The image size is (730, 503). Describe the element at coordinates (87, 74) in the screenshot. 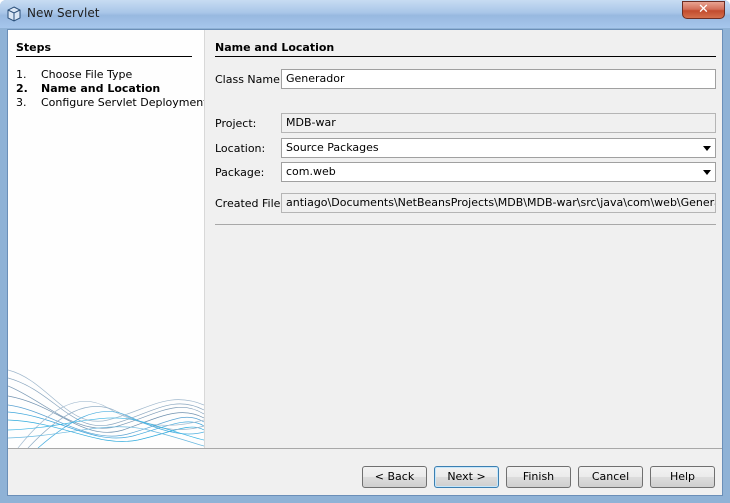

I see `step-label: Choose File Type` at that location.